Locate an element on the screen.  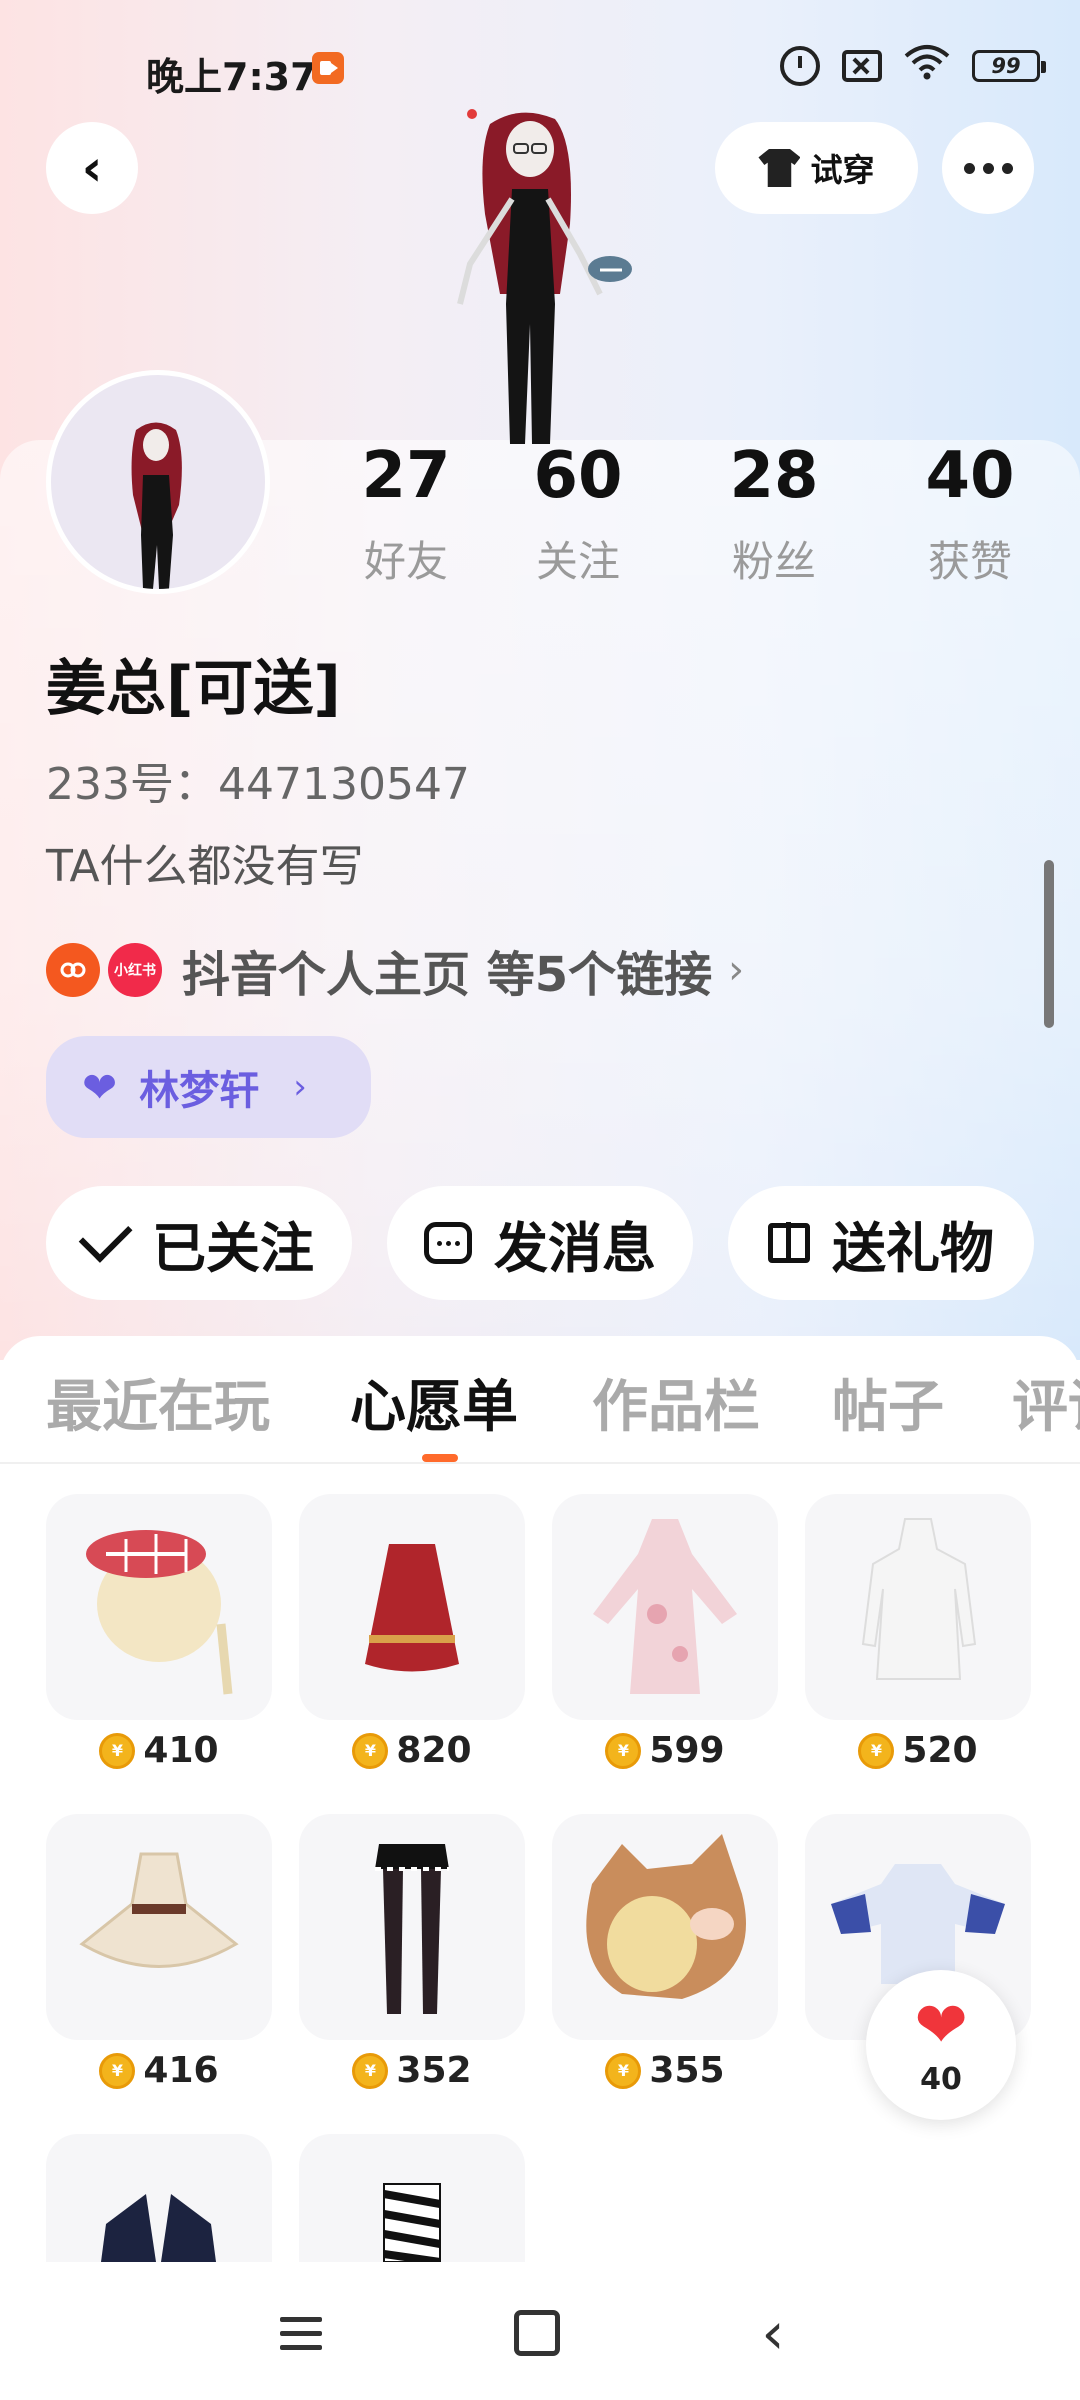
send-gift-button: 送礼物 is located at coordinates (881, 1243).